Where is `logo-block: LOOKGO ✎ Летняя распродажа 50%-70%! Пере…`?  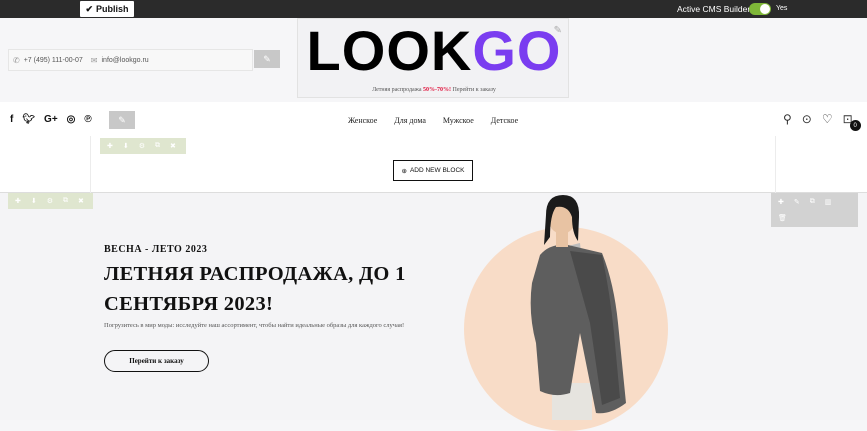
logo-block: LOOKGO ✎ Летняя распродажа 50%-70%! Пере… is located at coordinates (433, 58).